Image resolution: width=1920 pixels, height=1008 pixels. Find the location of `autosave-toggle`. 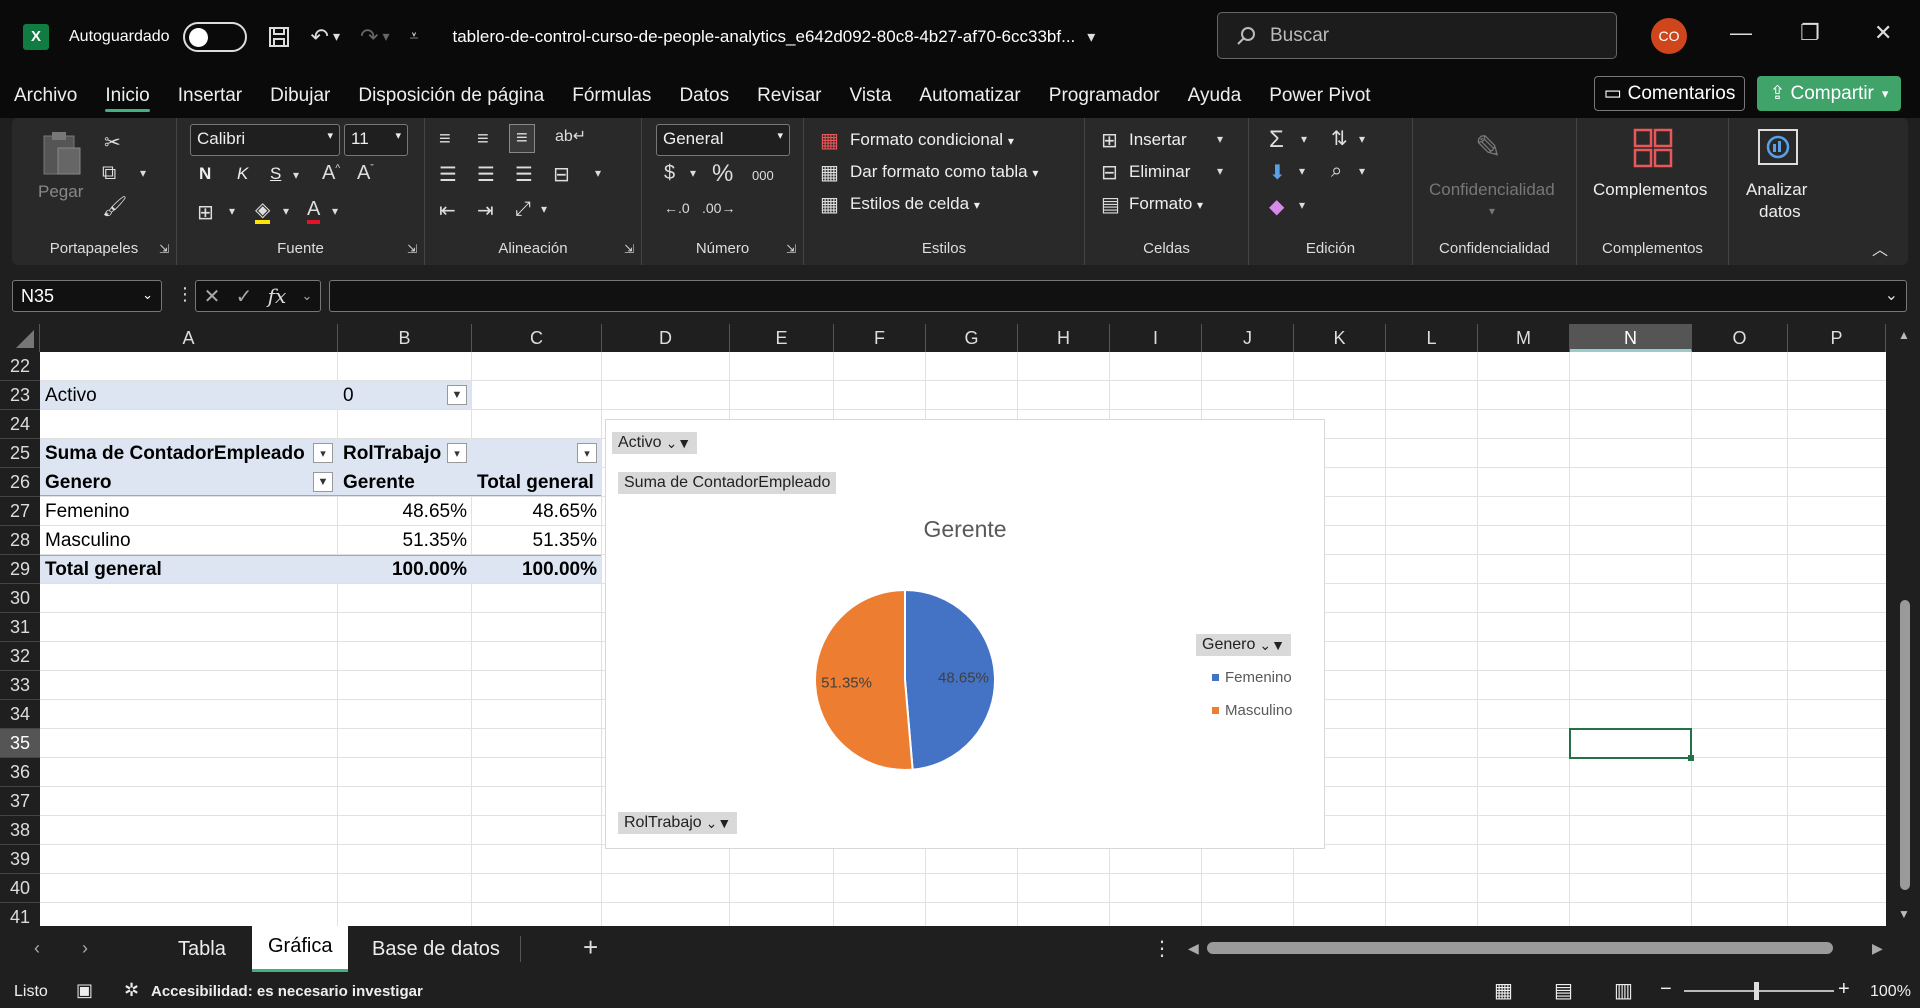

autosave-toggle is located at coordinates (214, 36).